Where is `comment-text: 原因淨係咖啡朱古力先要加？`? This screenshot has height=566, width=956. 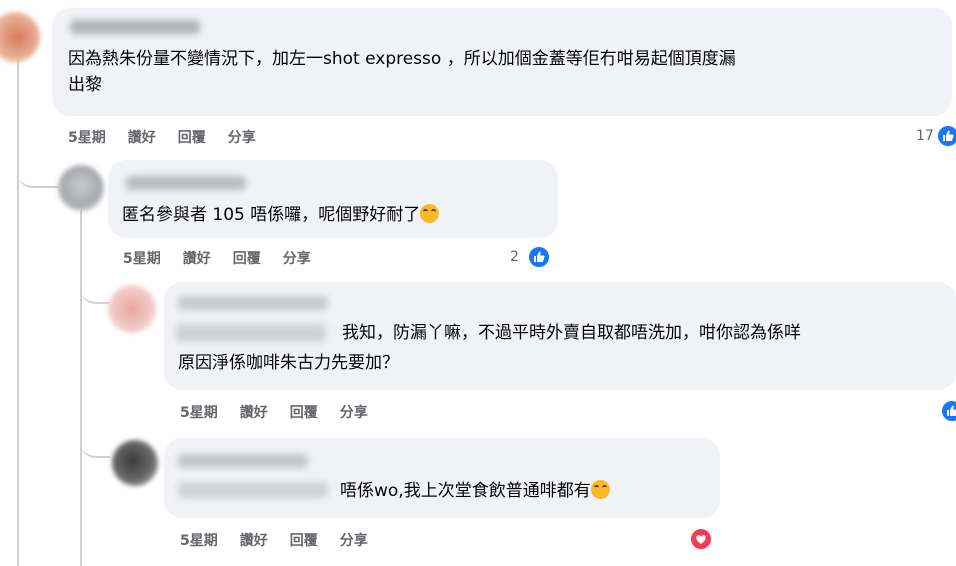 comment-text: 原因淨係咖啡朱古力先要加？ is located at coordinates (288, 363).